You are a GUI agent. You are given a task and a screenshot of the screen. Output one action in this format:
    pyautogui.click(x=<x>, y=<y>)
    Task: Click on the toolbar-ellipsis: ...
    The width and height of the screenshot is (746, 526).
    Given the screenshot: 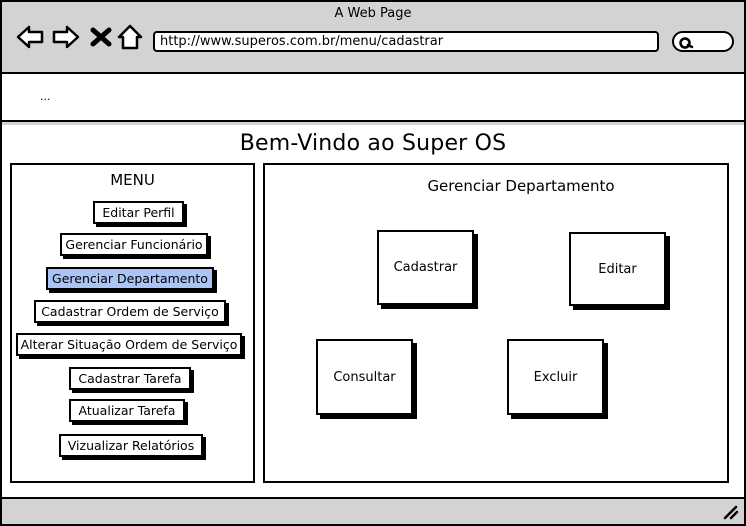 What is the action you would take?
    pyautogui.click(x=45, y=96)
    